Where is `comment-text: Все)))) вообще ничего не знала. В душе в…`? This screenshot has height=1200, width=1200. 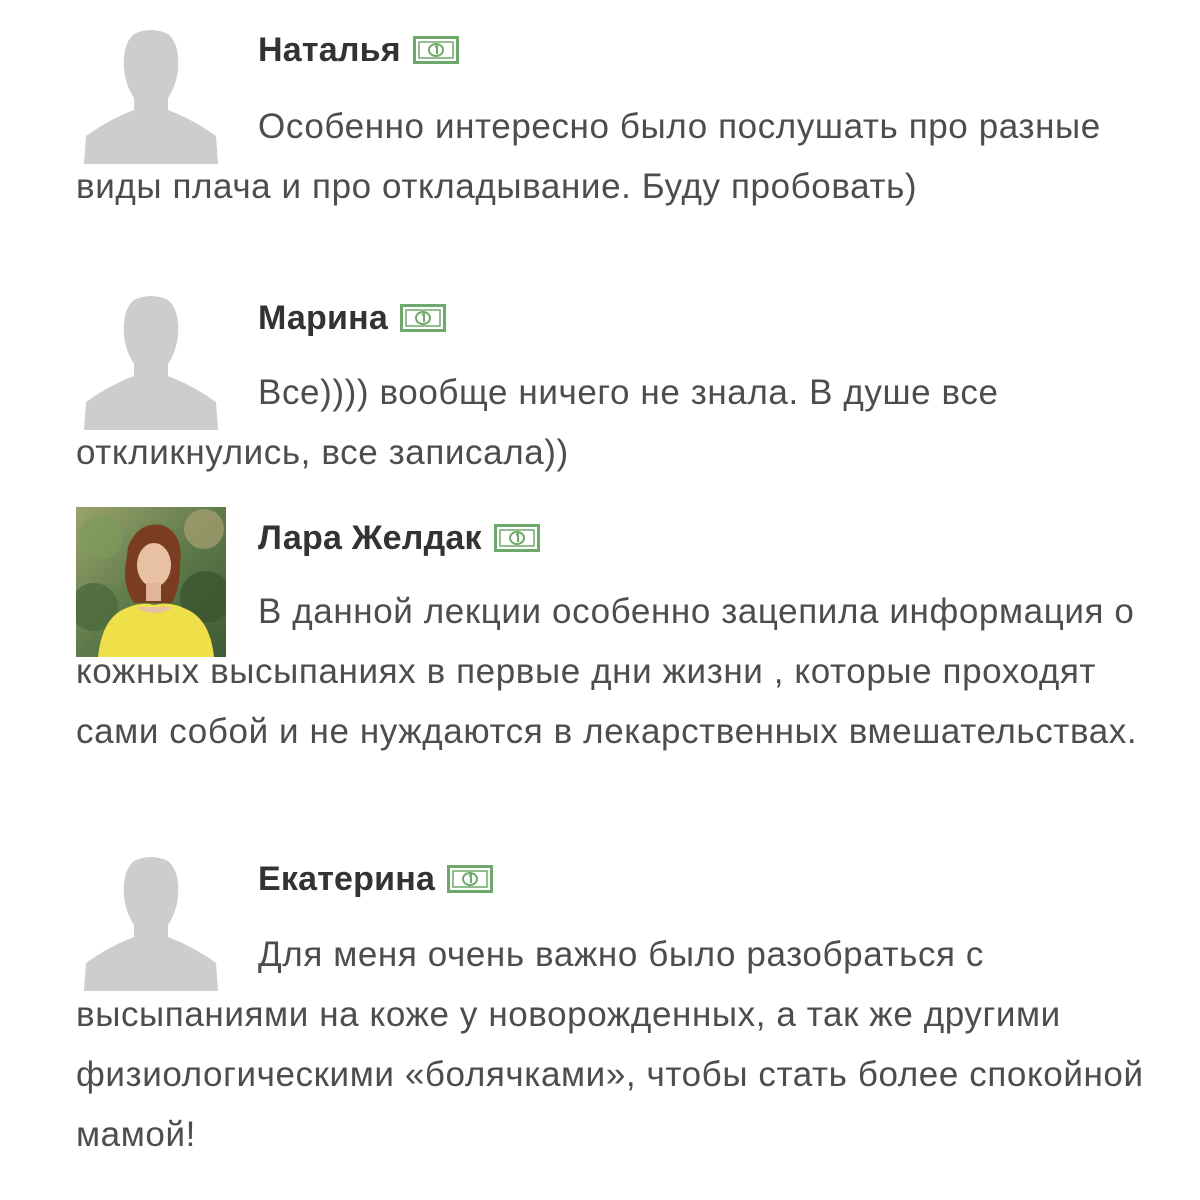
comment-text: Все)))) вообще ничего не знала. В душе в… is located at coordinates (537, 422).